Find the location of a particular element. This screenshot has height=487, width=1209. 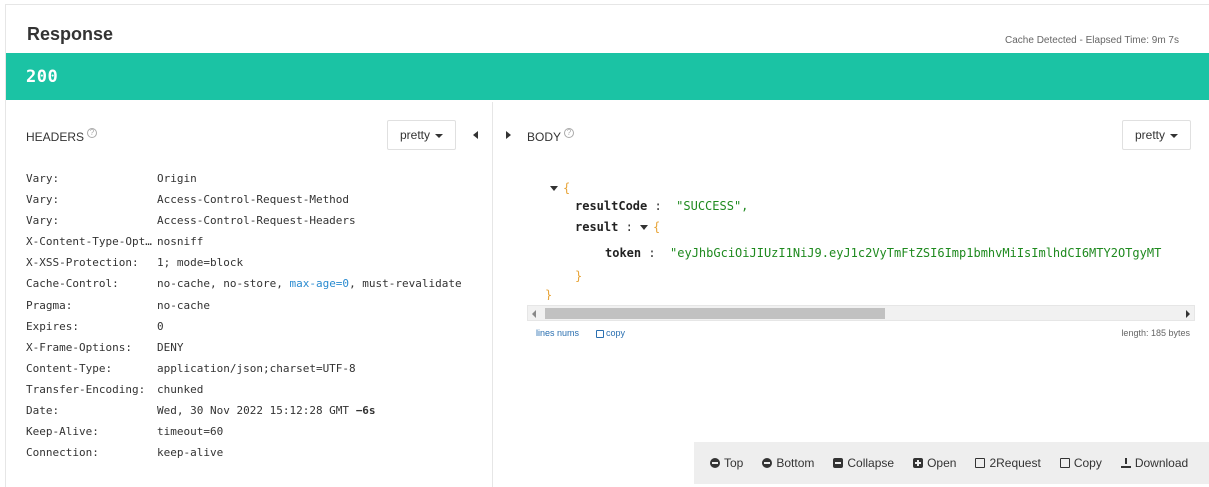

copy-button: Copy is located at coordinates (1080, 463).